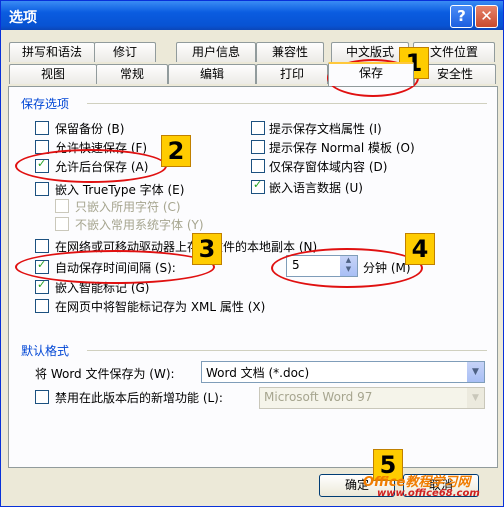 The height and width of the screenshot is (507, 504). What do you see at coordinates (328, 167) in the screenshot?
I see `form-data-only-label: 仅保存窗体域内容 (D)` at bounding box center [328, 167].